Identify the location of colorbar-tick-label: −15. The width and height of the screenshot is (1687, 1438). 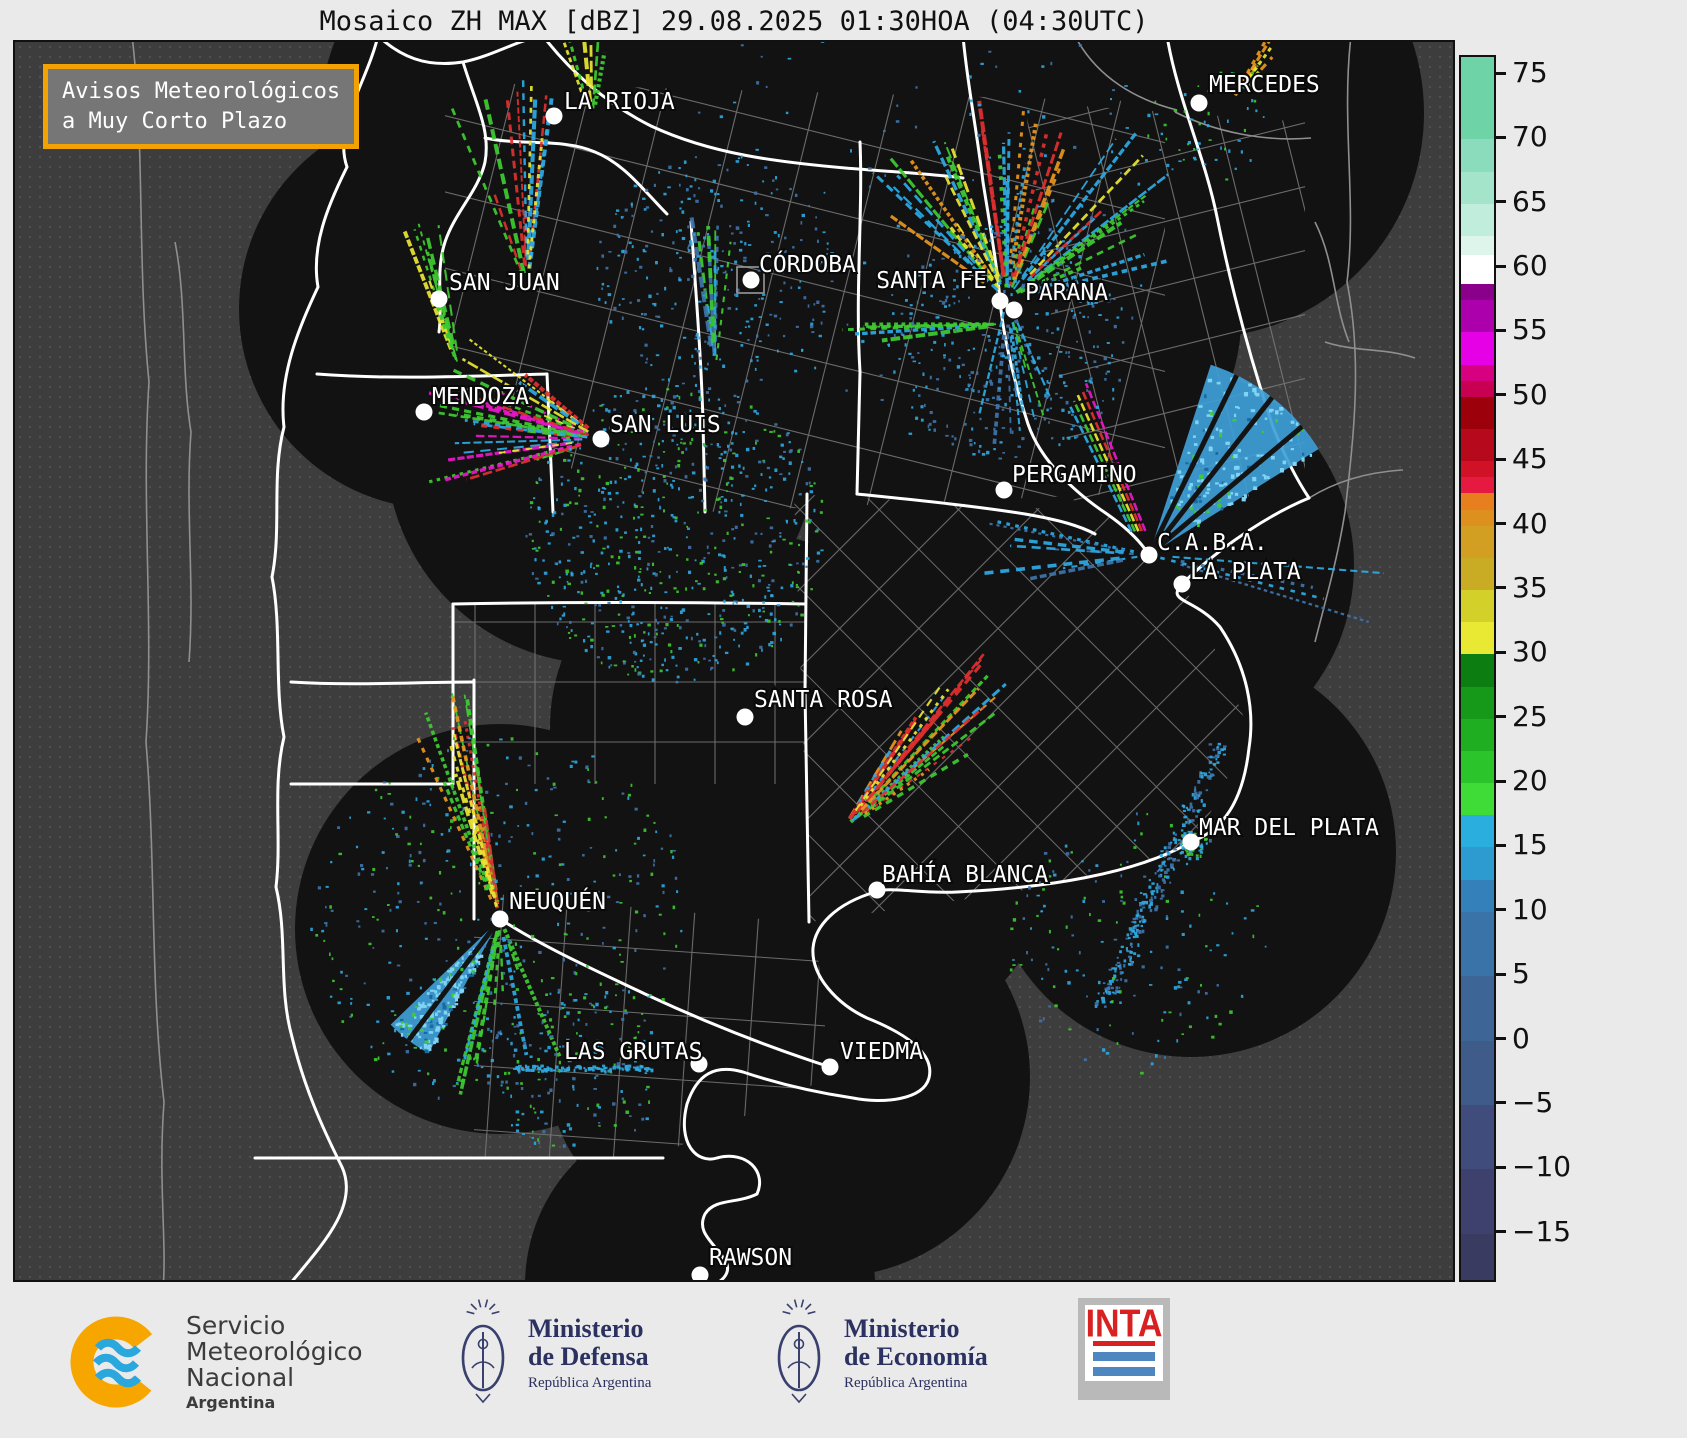
(1542, 1231).